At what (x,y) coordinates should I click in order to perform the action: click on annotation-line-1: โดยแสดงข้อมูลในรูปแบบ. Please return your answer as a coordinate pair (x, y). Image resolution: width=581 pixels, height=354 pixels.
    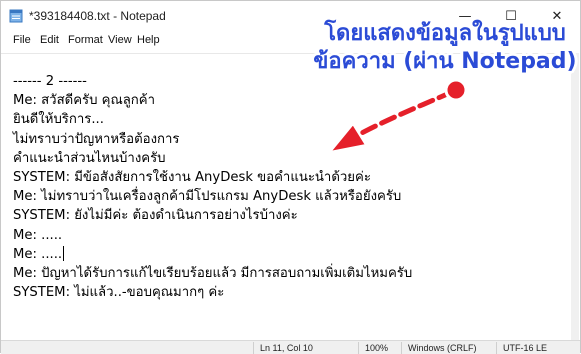
    Looking at the image, I should click on (445, 33).